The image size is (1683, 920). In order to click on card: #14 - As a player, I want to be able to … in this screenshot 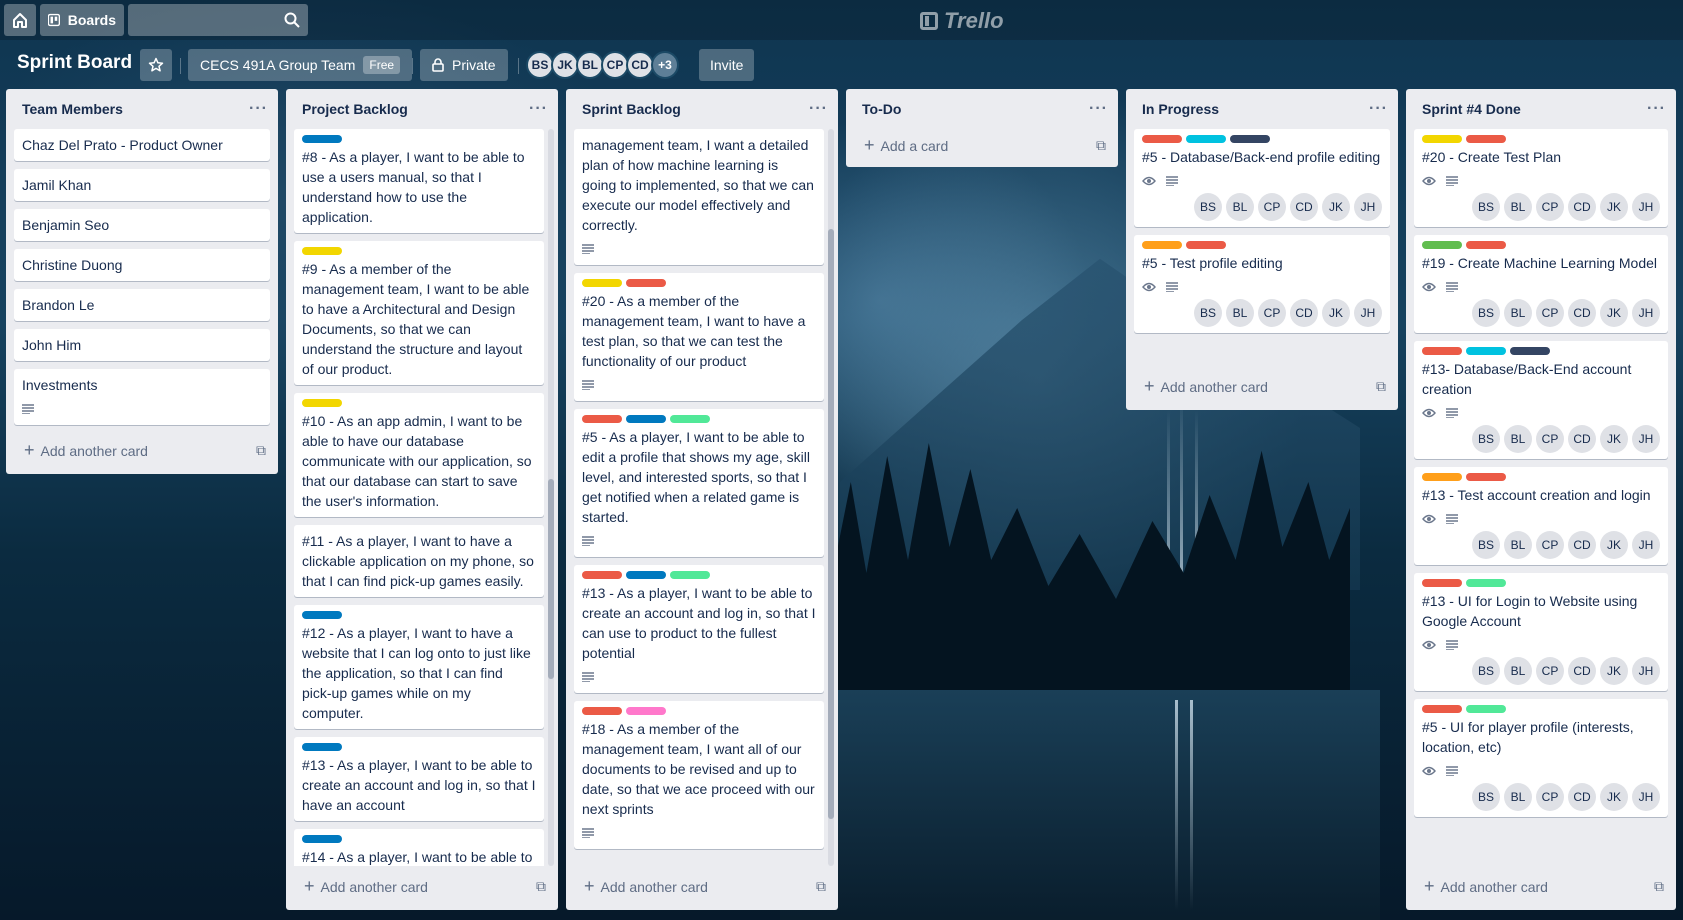, I will do `click(419, 847)`.